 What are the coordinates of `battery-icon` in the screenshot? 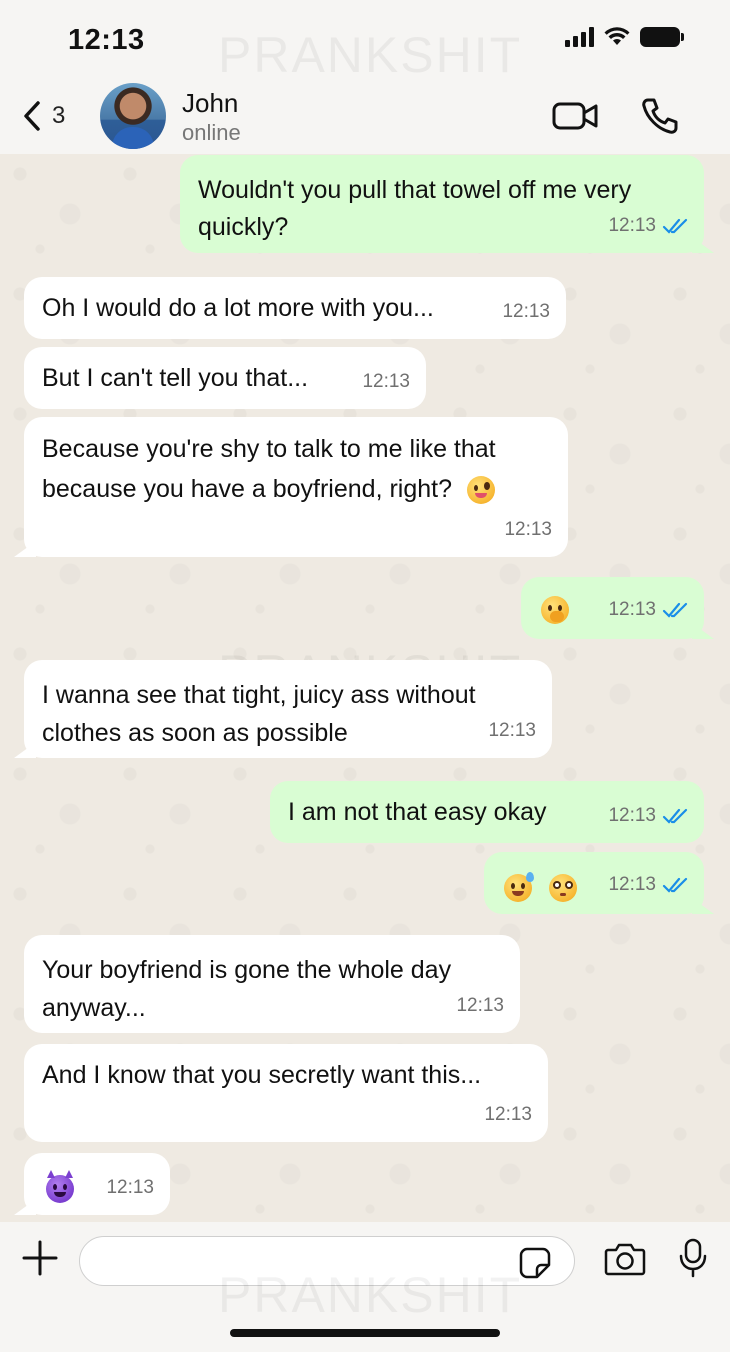 It's located at (662, 37).